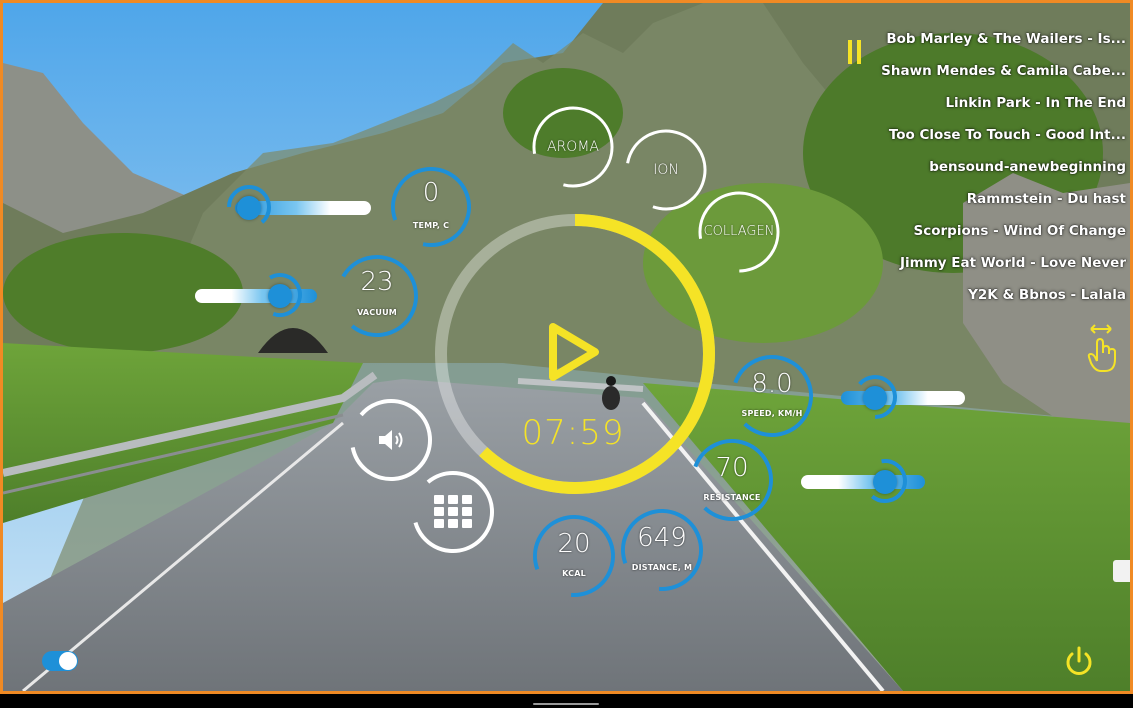 This screenshot has width=1133, height=708. I want to click on kcal-value: 20, so click(574, 544).